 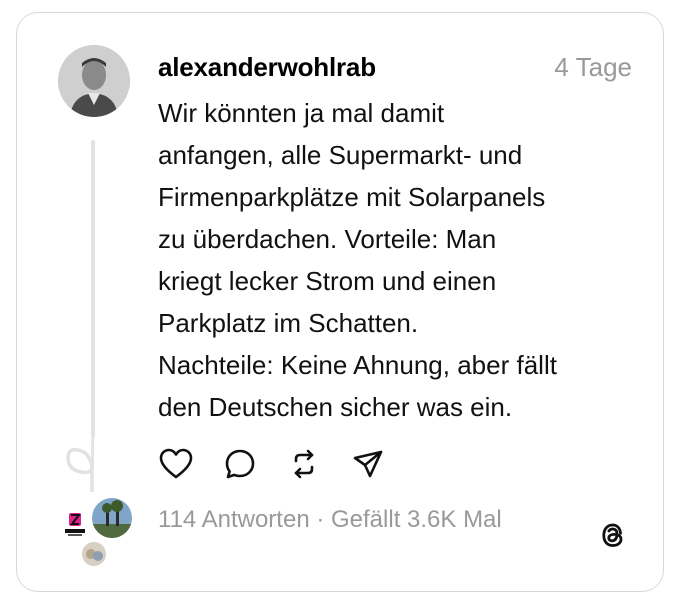 What do you see at coordinates (80, 465) in the screenshot?
I see `thread-loop-icon` at bounding box center [80, 465].